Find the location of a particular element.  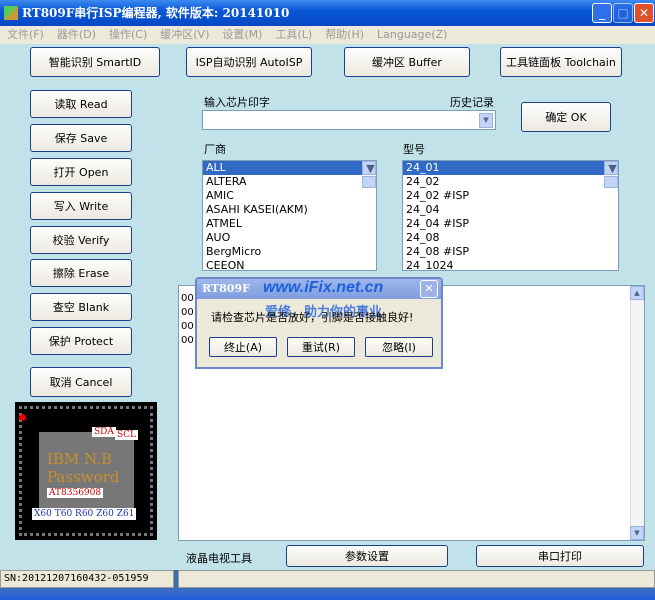

menu-tools: 工具(L) is located at coordinates (293, 34).